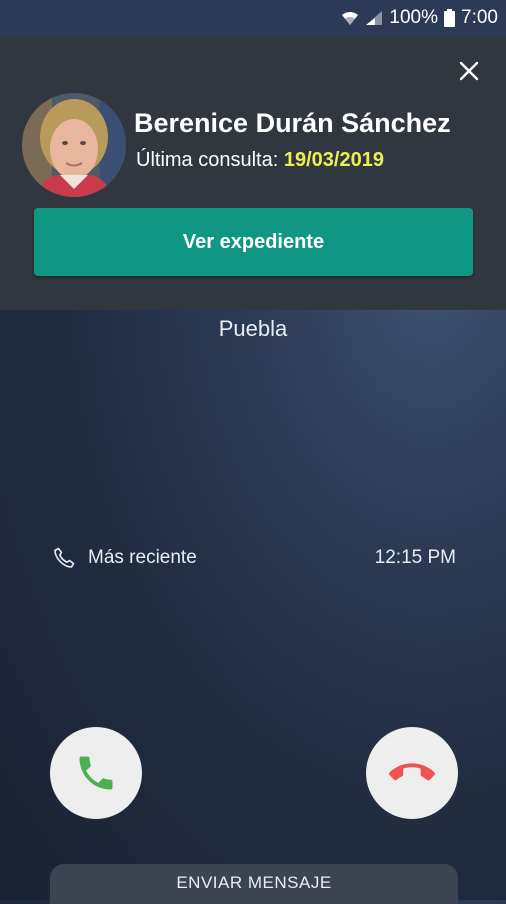 The height and width of the screenshot is (904, 506). I want to click on view-record-button: Ver expediente, so click(253, 242).